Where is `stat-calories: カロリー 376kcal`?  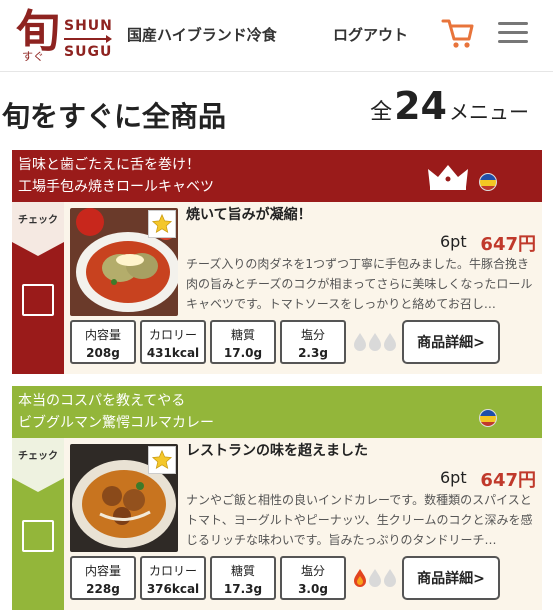 stat-calories: カロリー 376kcal is located at coordinates (173, 578).